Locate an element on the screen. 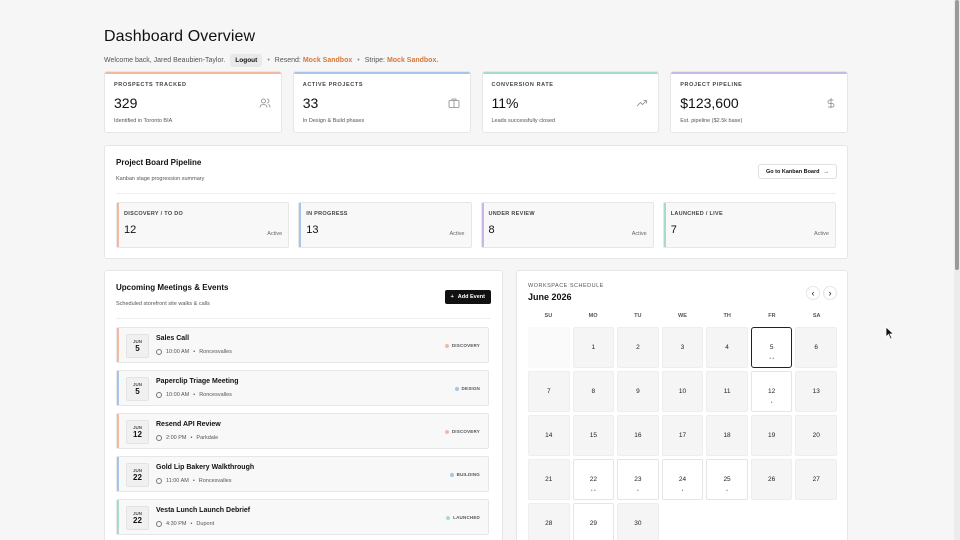 The image size is (960, 540). calendar-day: 1 is located at coordinates (593, 347).